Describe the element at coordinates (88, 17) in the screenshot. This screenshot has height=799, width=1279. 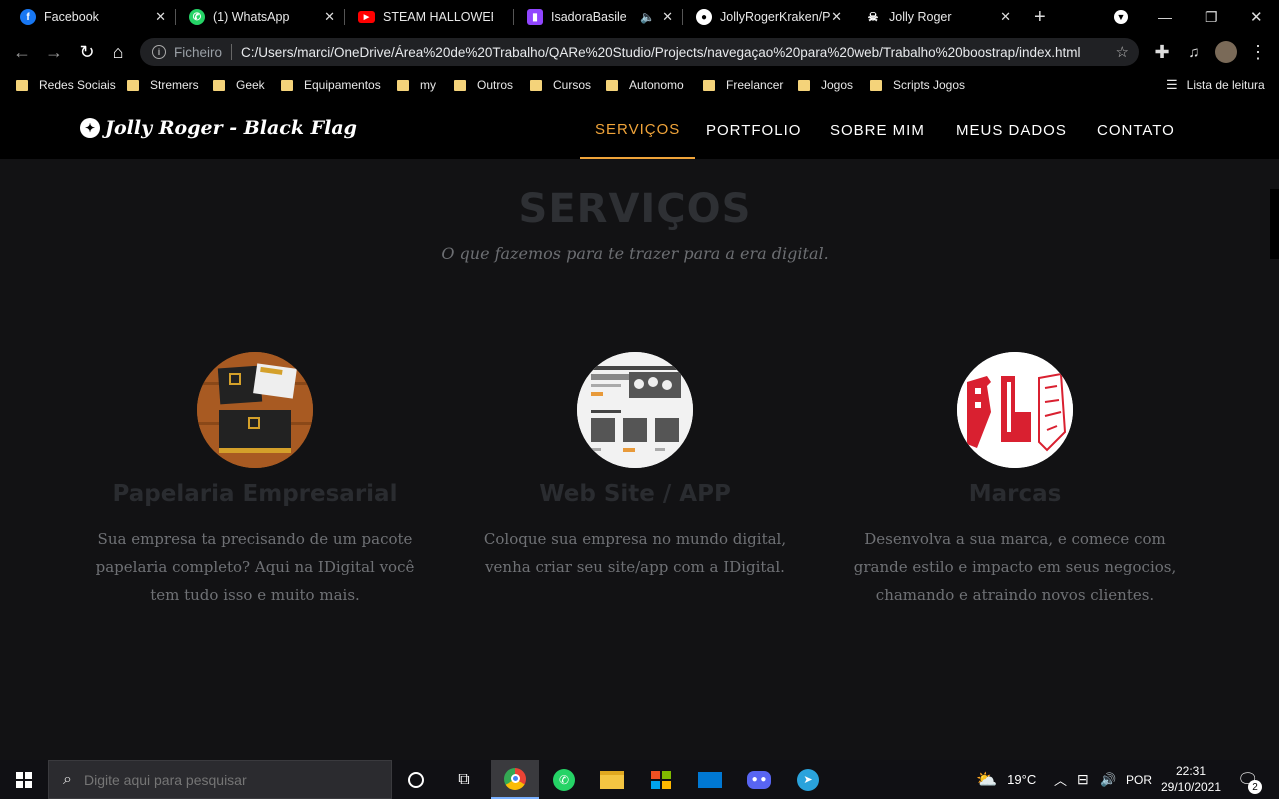
I see `tab-facebook: f Facebook ✕` at that location.